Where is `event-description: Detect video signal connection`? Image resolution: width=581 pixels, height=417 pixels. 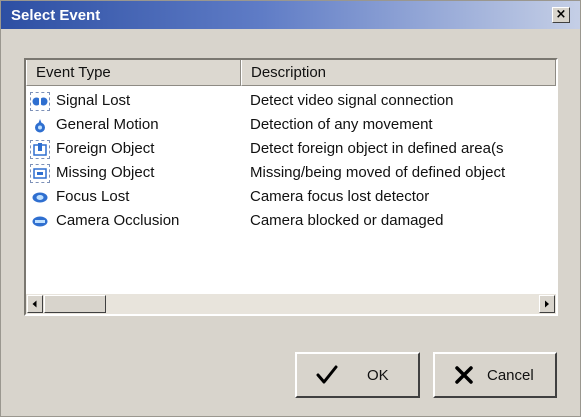 event-description: Detect video signal connection is located at coordinates (352, 100).